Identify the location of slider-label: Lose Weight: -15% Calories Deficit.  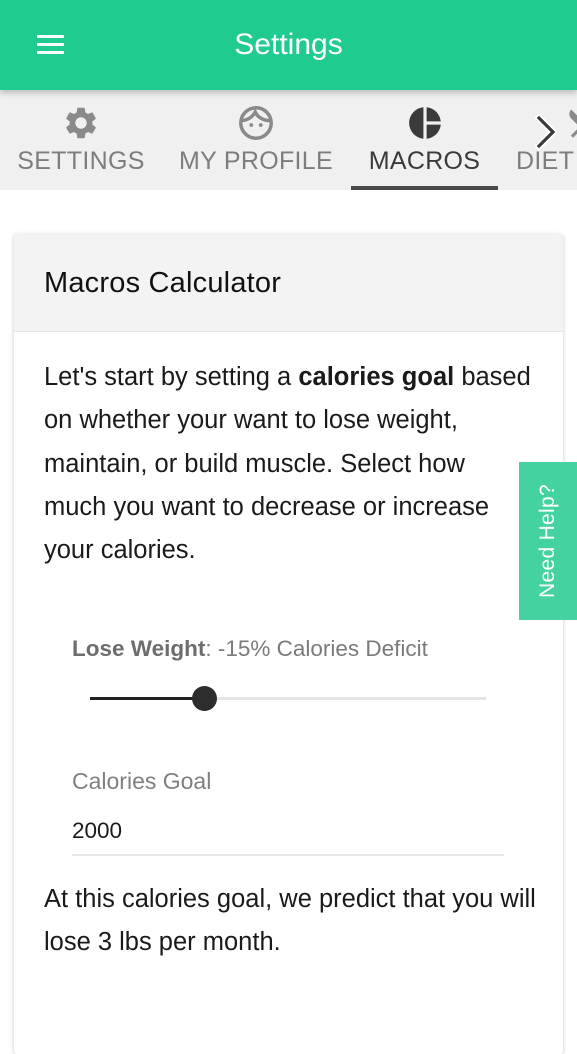
(250, 649).